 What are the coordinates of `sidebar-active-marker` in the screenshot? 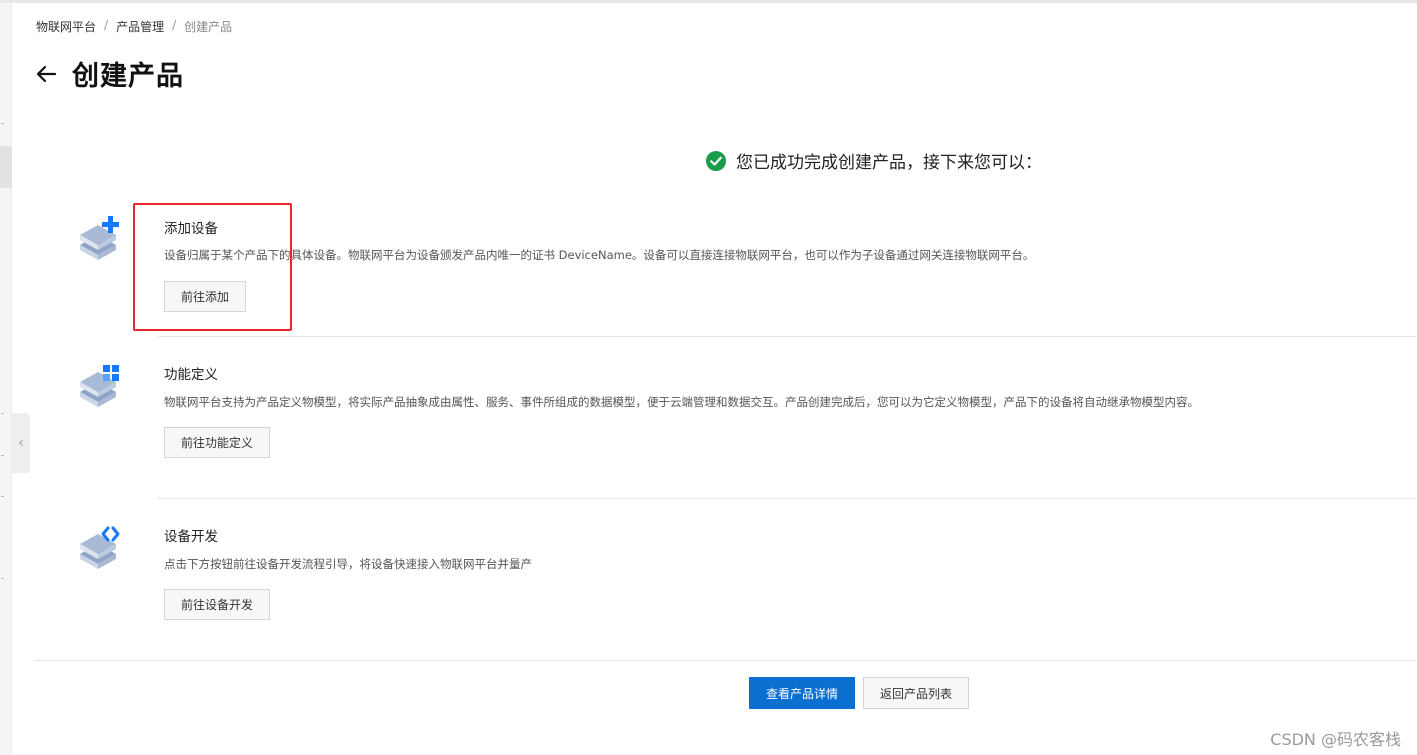 It's located at (6, 167).